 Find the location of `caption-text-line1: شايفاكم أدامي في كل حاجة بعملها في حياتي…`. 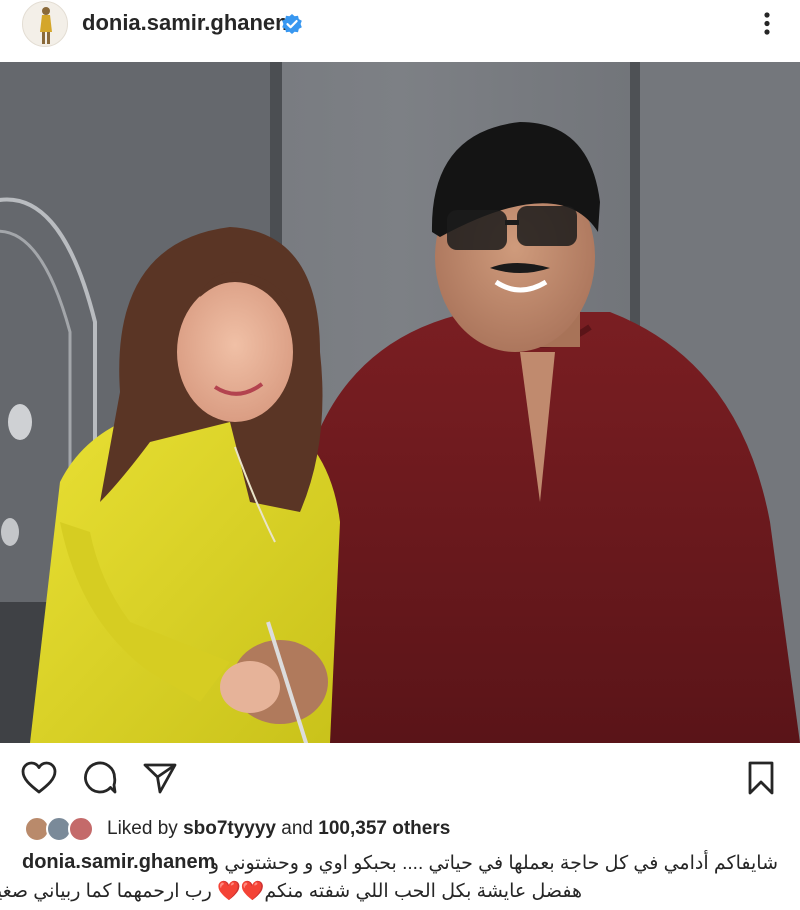

caption-text-line1: شايفاكم أدامي في كل حاجة بعملها في حياتي… is located at coordinates (493, 863).